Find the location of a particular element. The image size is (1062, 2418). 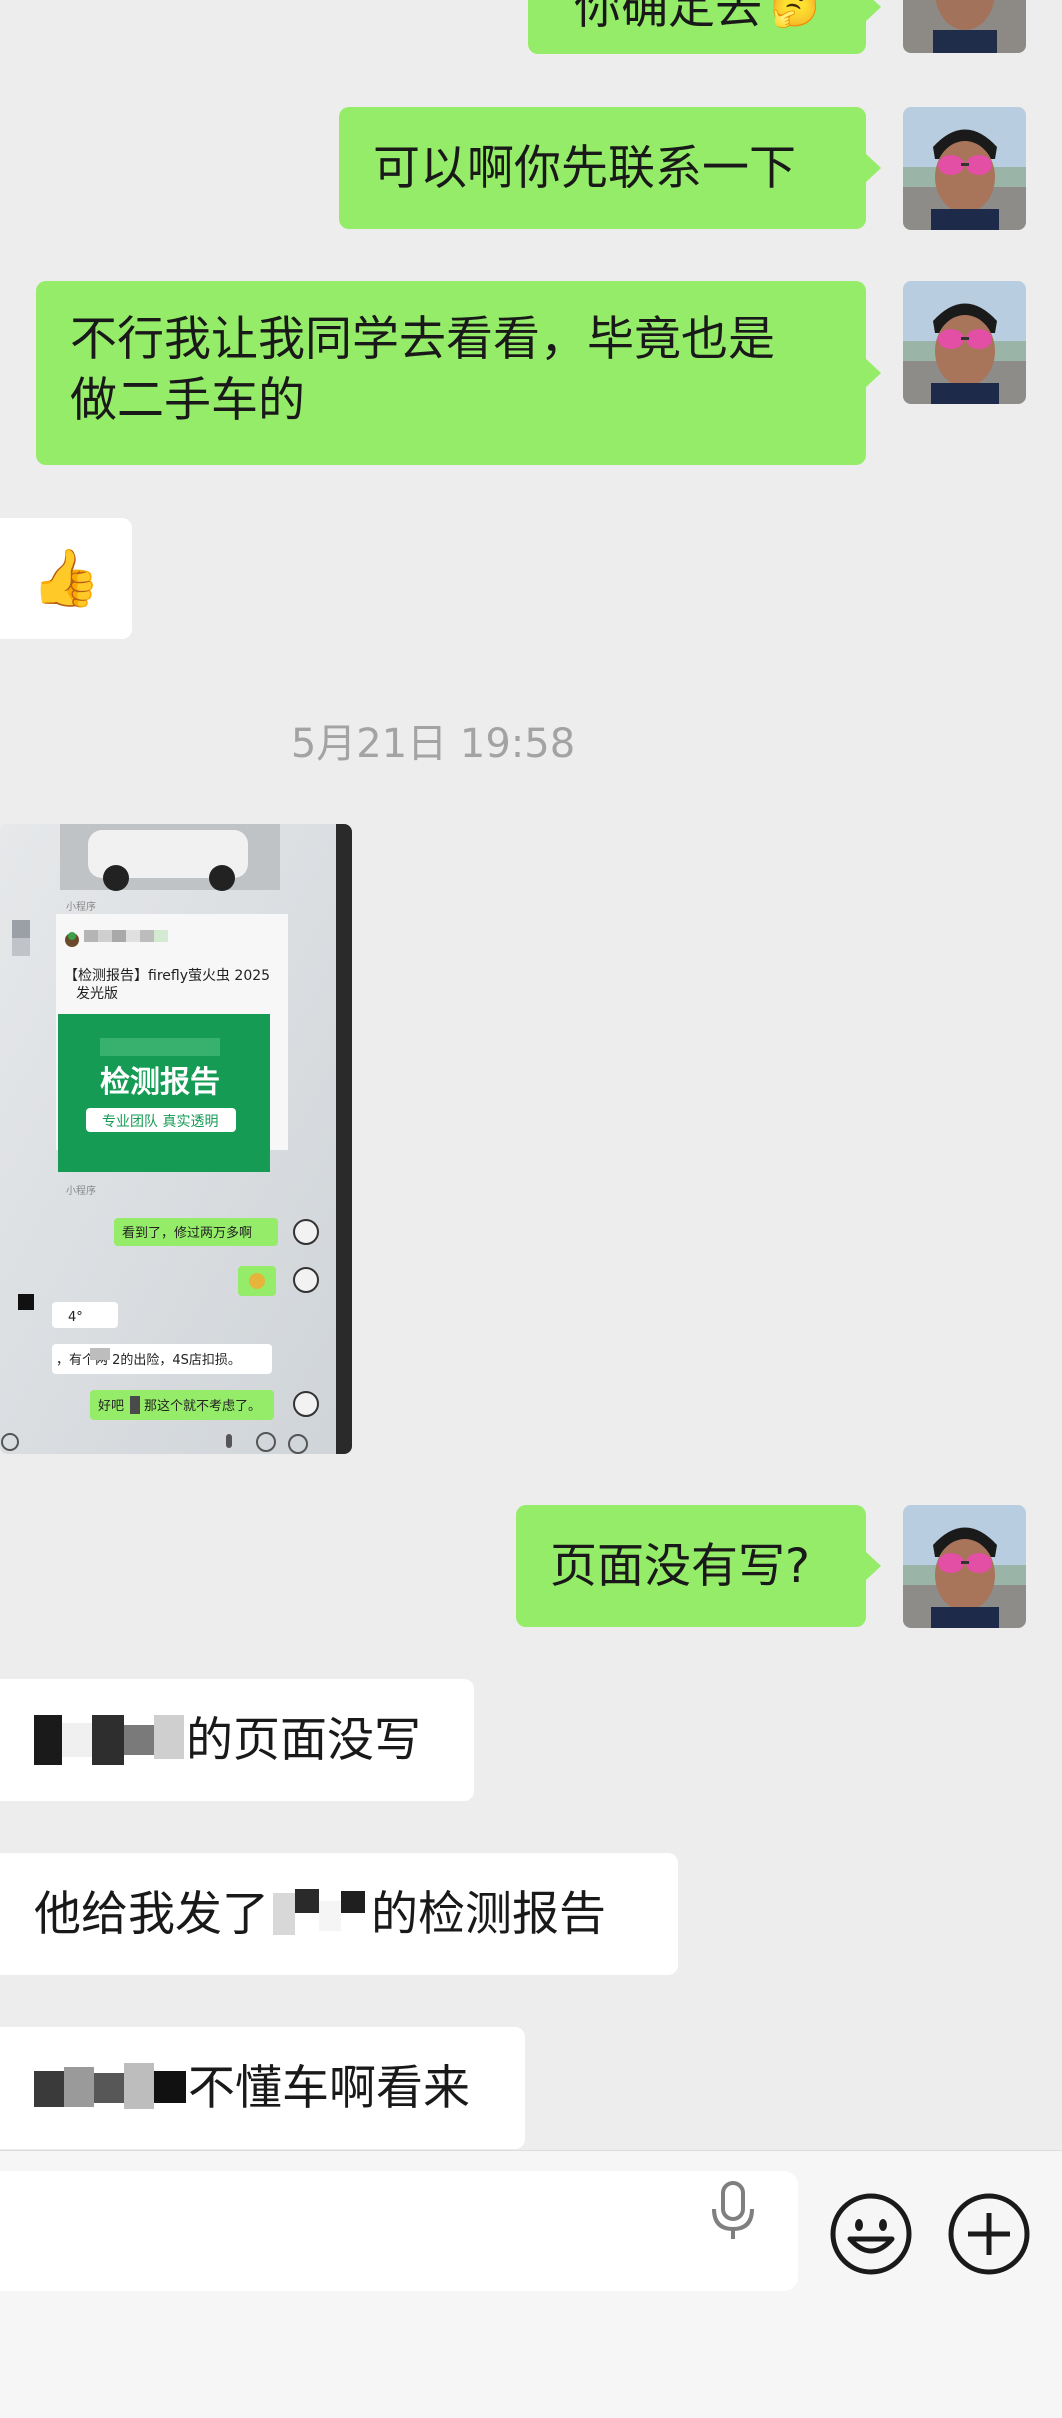

plus-circle-icon is located at coordinates (989, 2234).